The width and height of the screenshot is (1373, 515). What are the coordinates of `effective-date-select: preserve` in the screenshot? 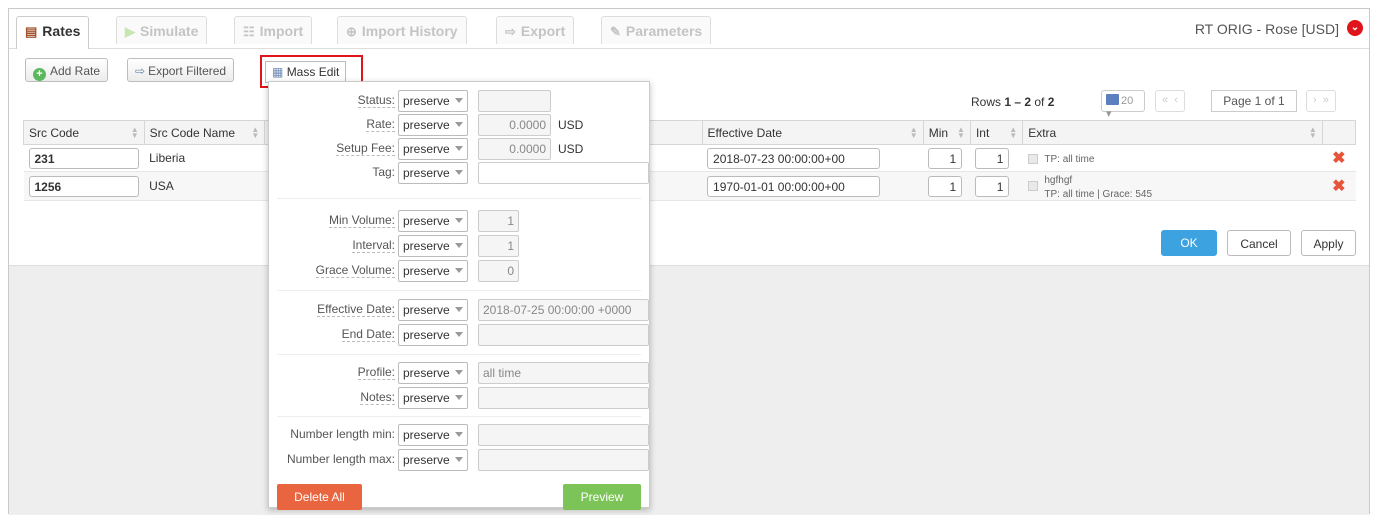 It's located at (433, 310).